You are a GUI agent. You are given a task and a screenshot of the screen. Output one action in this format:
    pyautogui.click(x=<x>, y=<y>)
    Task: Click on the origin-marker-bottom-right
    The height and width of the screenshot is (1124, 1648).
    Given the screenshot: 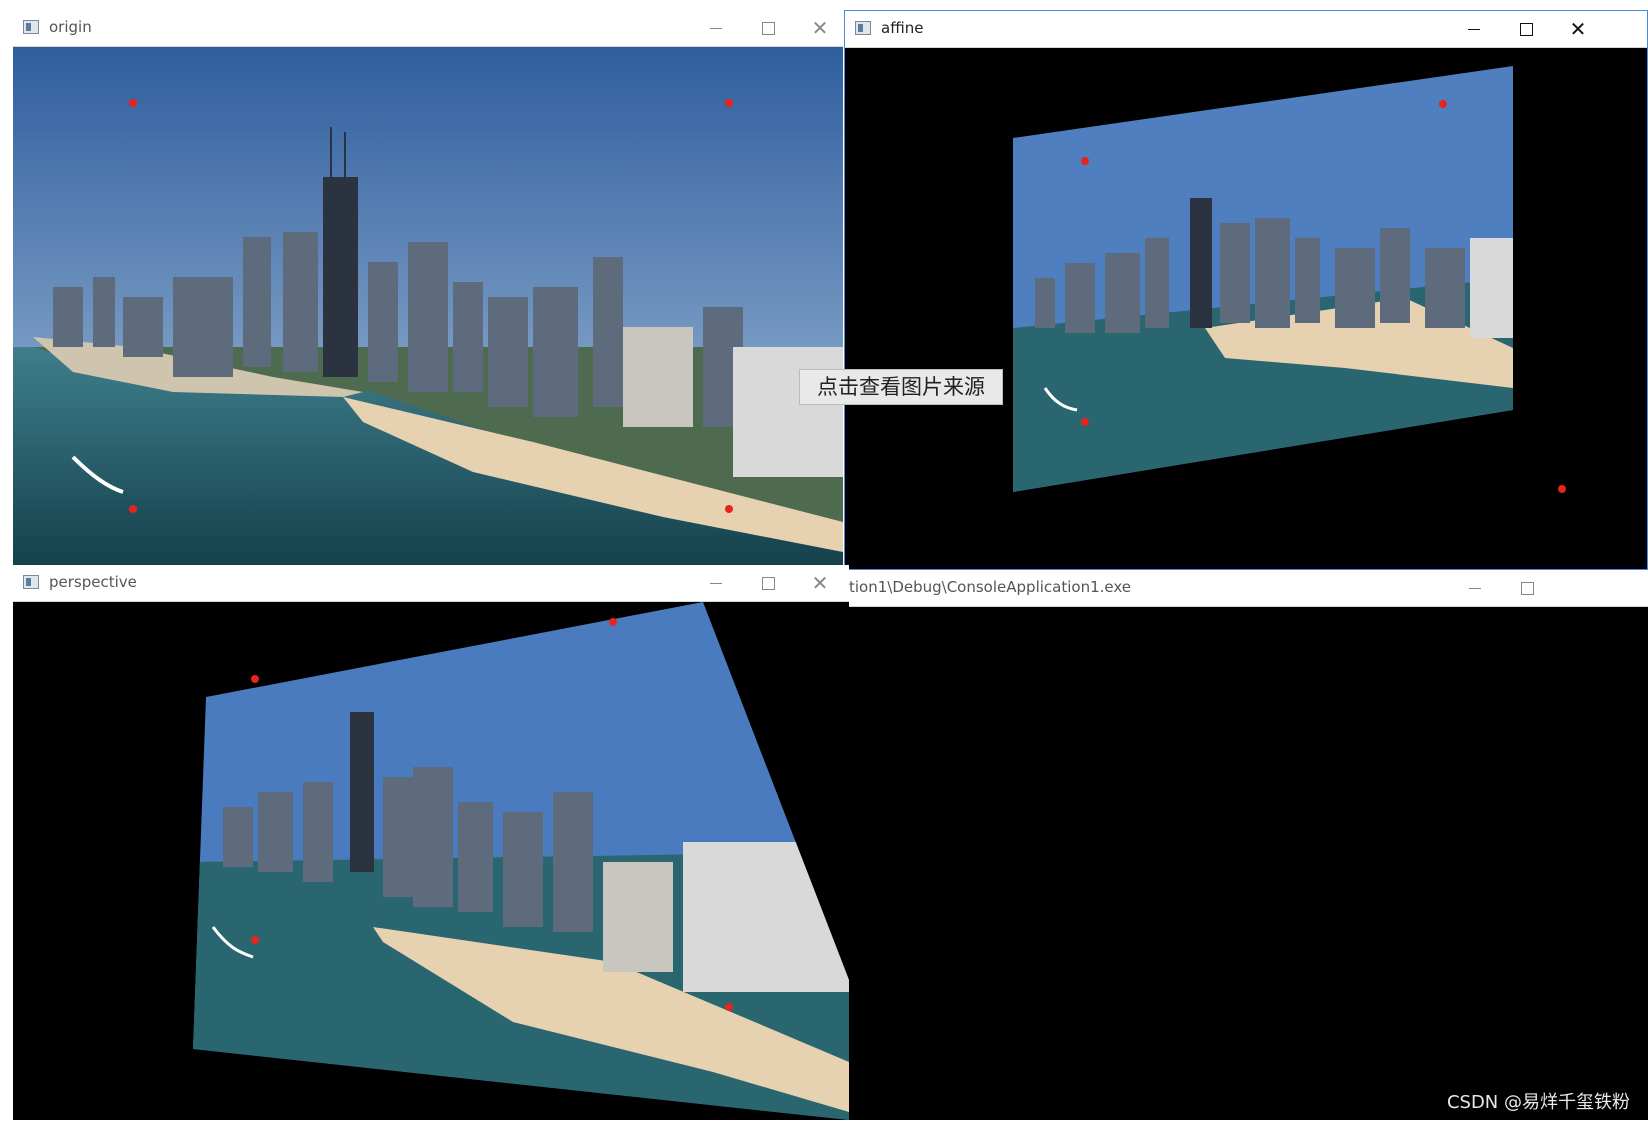 What is the action you would take?
    pyautogui.click(x=729, y=509)
    